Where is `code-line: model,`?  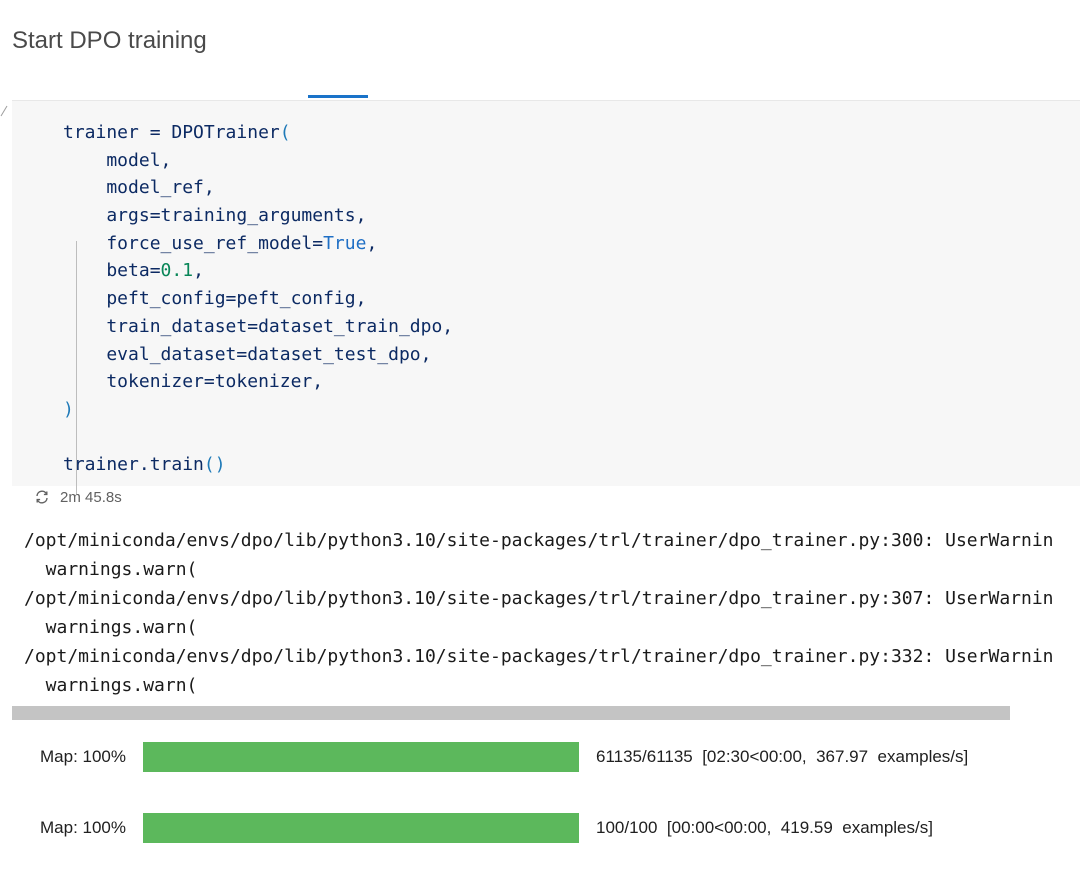
code-line: model, is located at coordinates (258, 161).